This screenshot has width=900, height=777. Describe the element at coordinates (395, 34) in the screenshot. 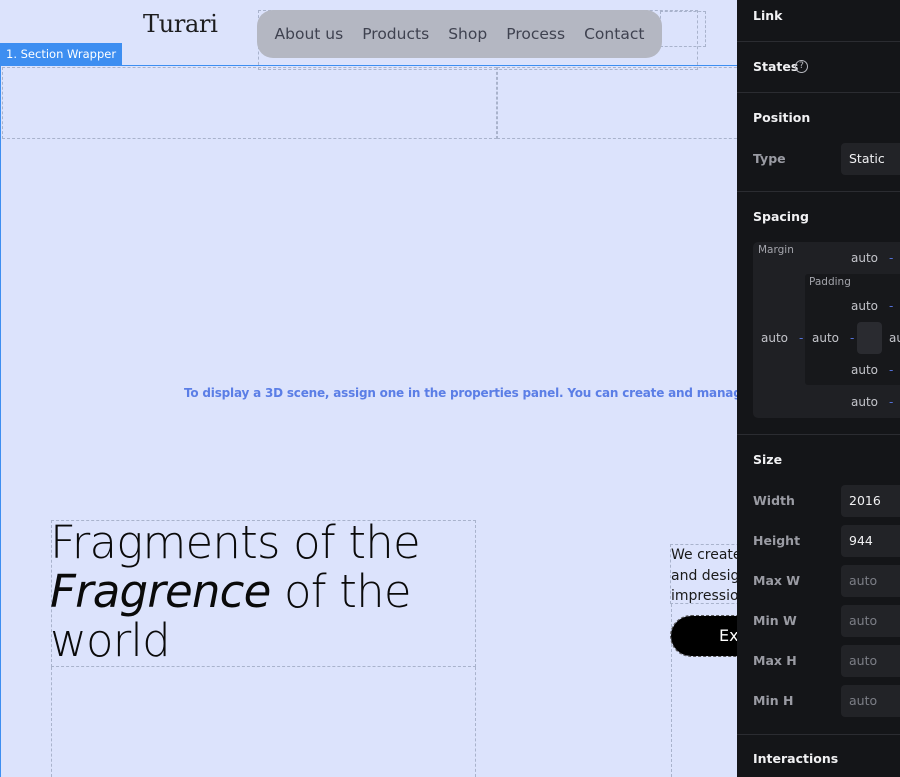

I see `nav-item-products: Products` at that location.